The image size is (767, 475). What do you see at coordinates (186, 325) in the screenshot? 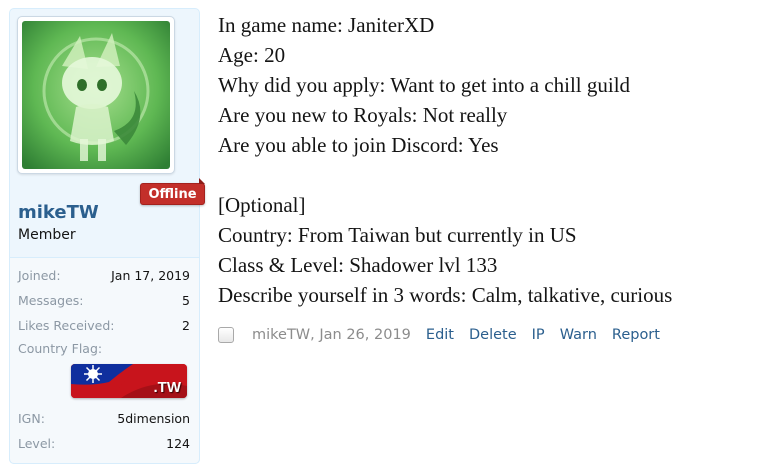
I see `stat-value: 2` at bounding box center [186, 325].